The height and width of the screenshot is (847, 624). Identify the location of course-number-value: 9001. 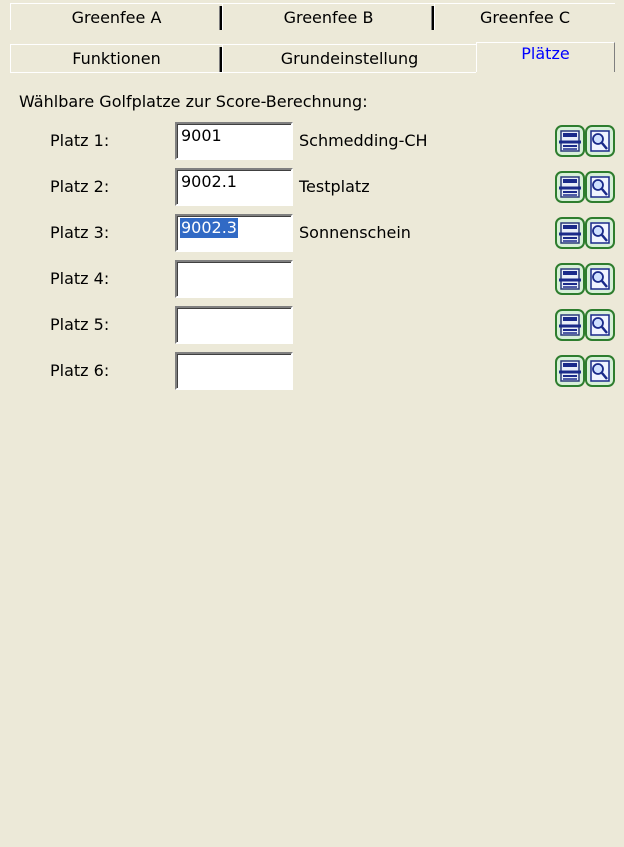
(201, 135).